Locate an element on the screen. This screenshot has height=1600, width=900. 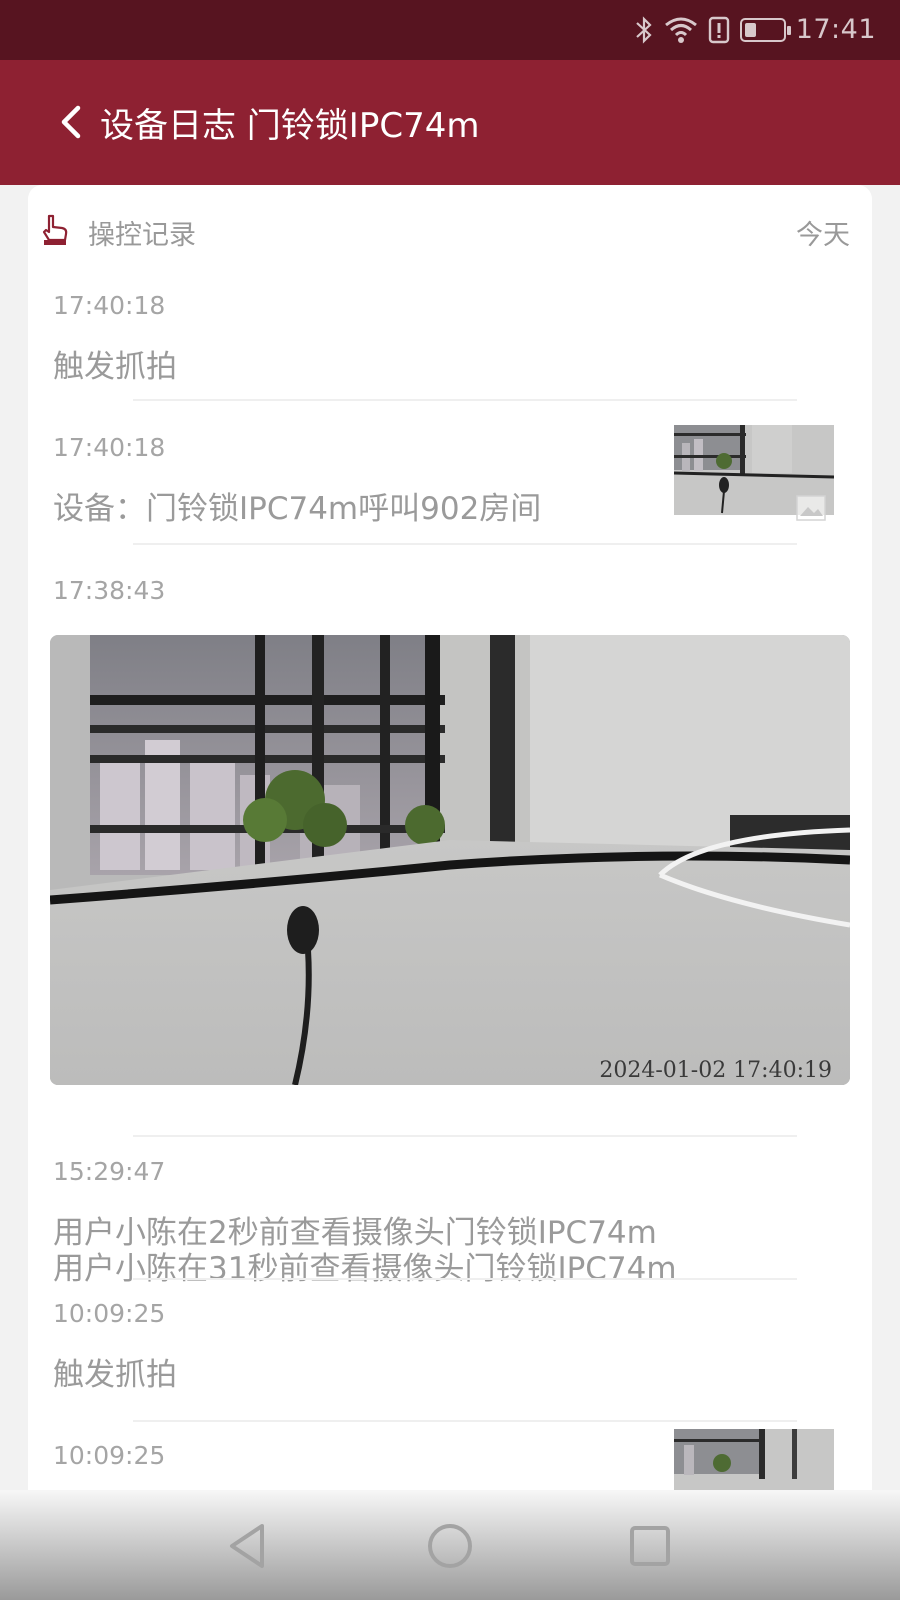
log-entry: 10:09:25 触发抓拍 is located at coordinates (450, 1352).